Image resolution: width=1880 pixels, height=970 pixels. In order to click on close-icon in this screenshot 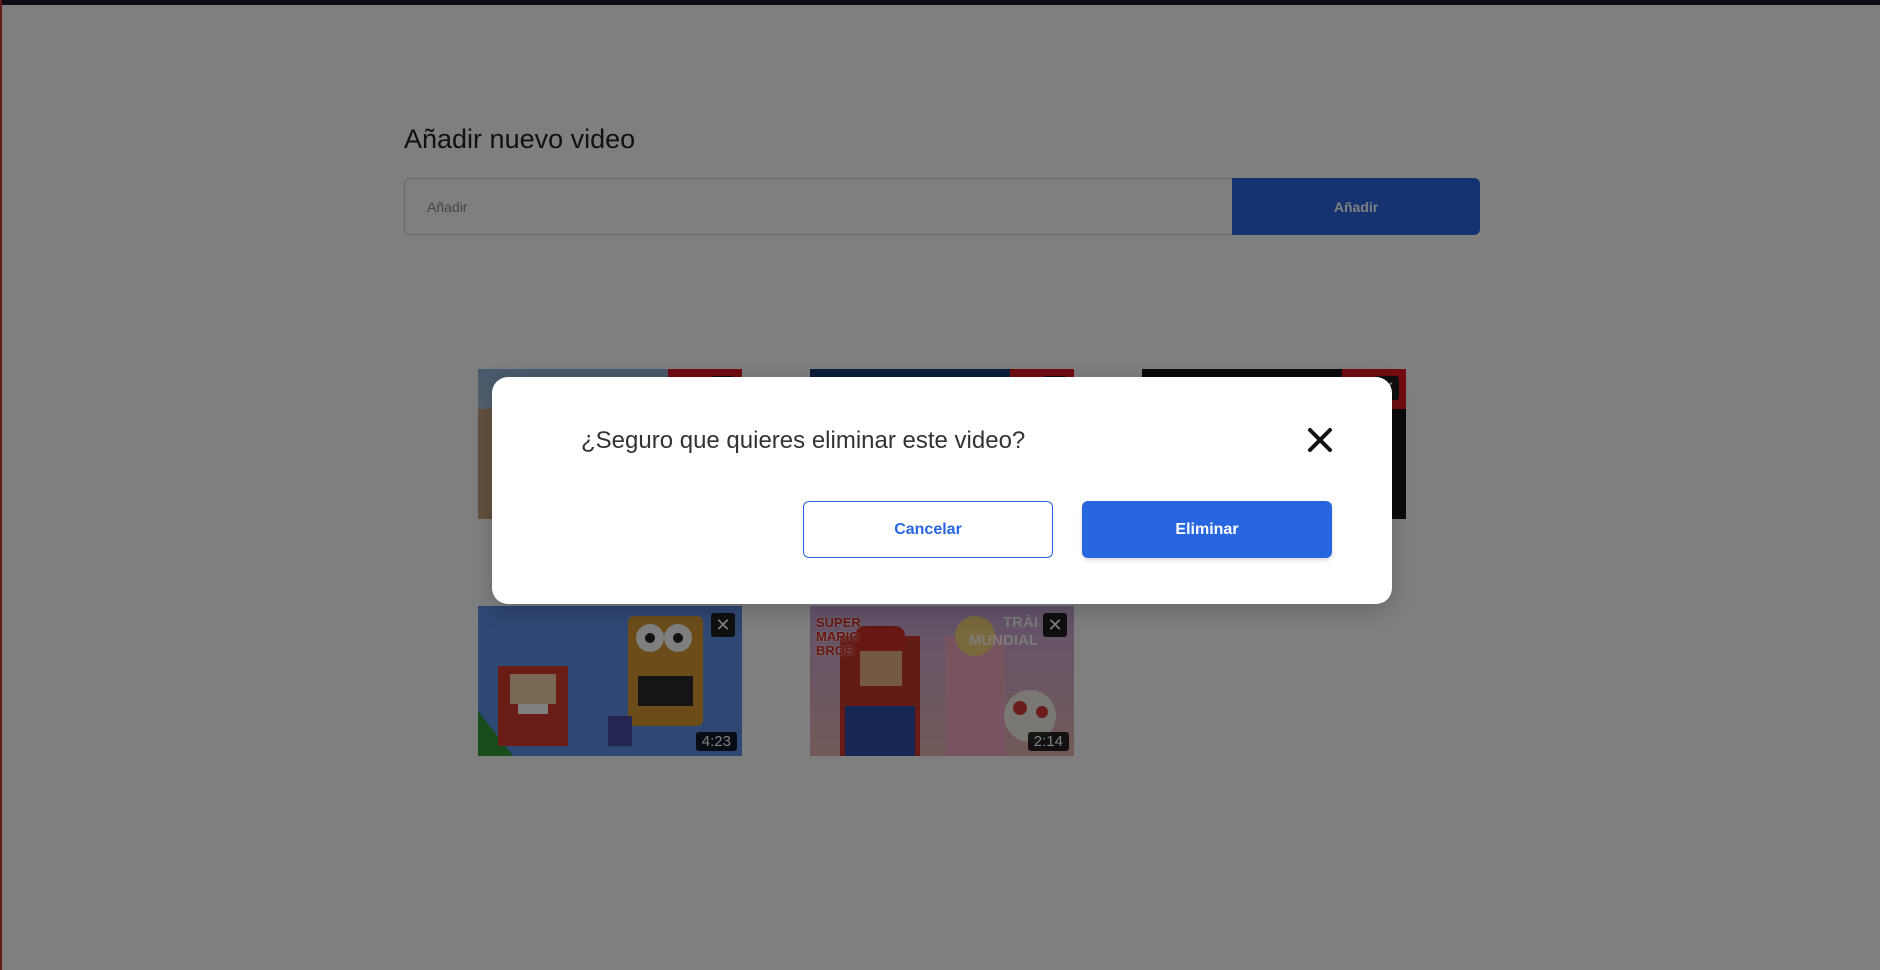, I will do `click(1320, 440)`.